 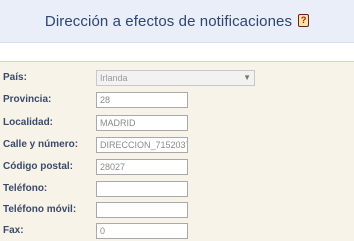 I want to click on row-fax: Fax: 0, so click(x=177, y=232).